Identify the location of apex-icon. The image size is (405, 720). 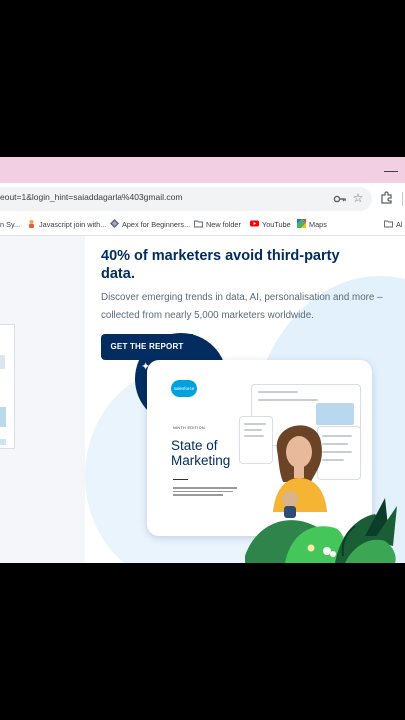
(114, 223).